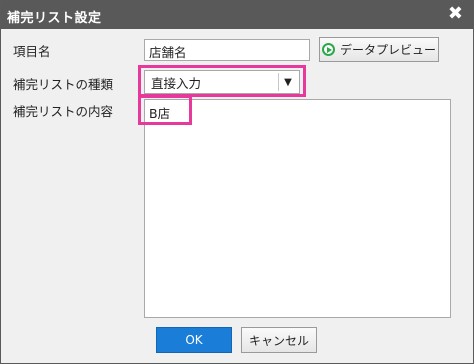  I want to click on ok-button: OK, so click(194, 340).